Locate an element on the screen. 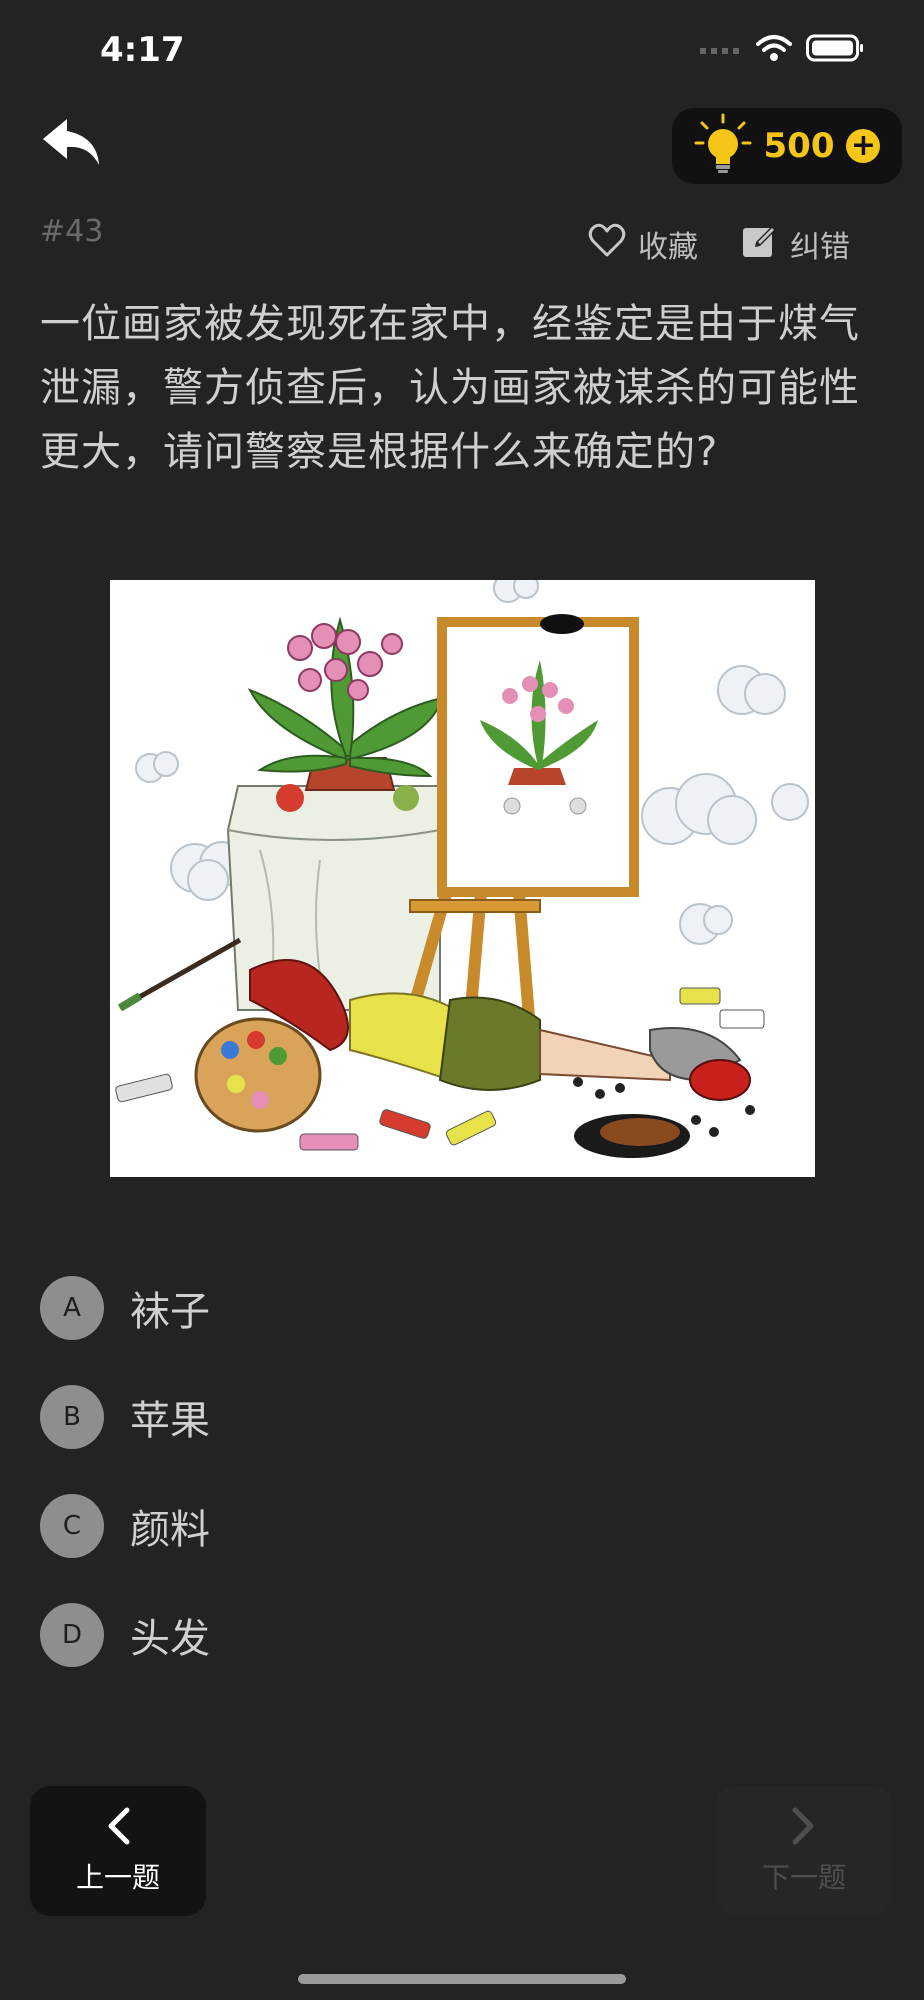 This screenshot has width=924, height=2000. option-b: B 苹果 is located at coordinates (125, 1417).